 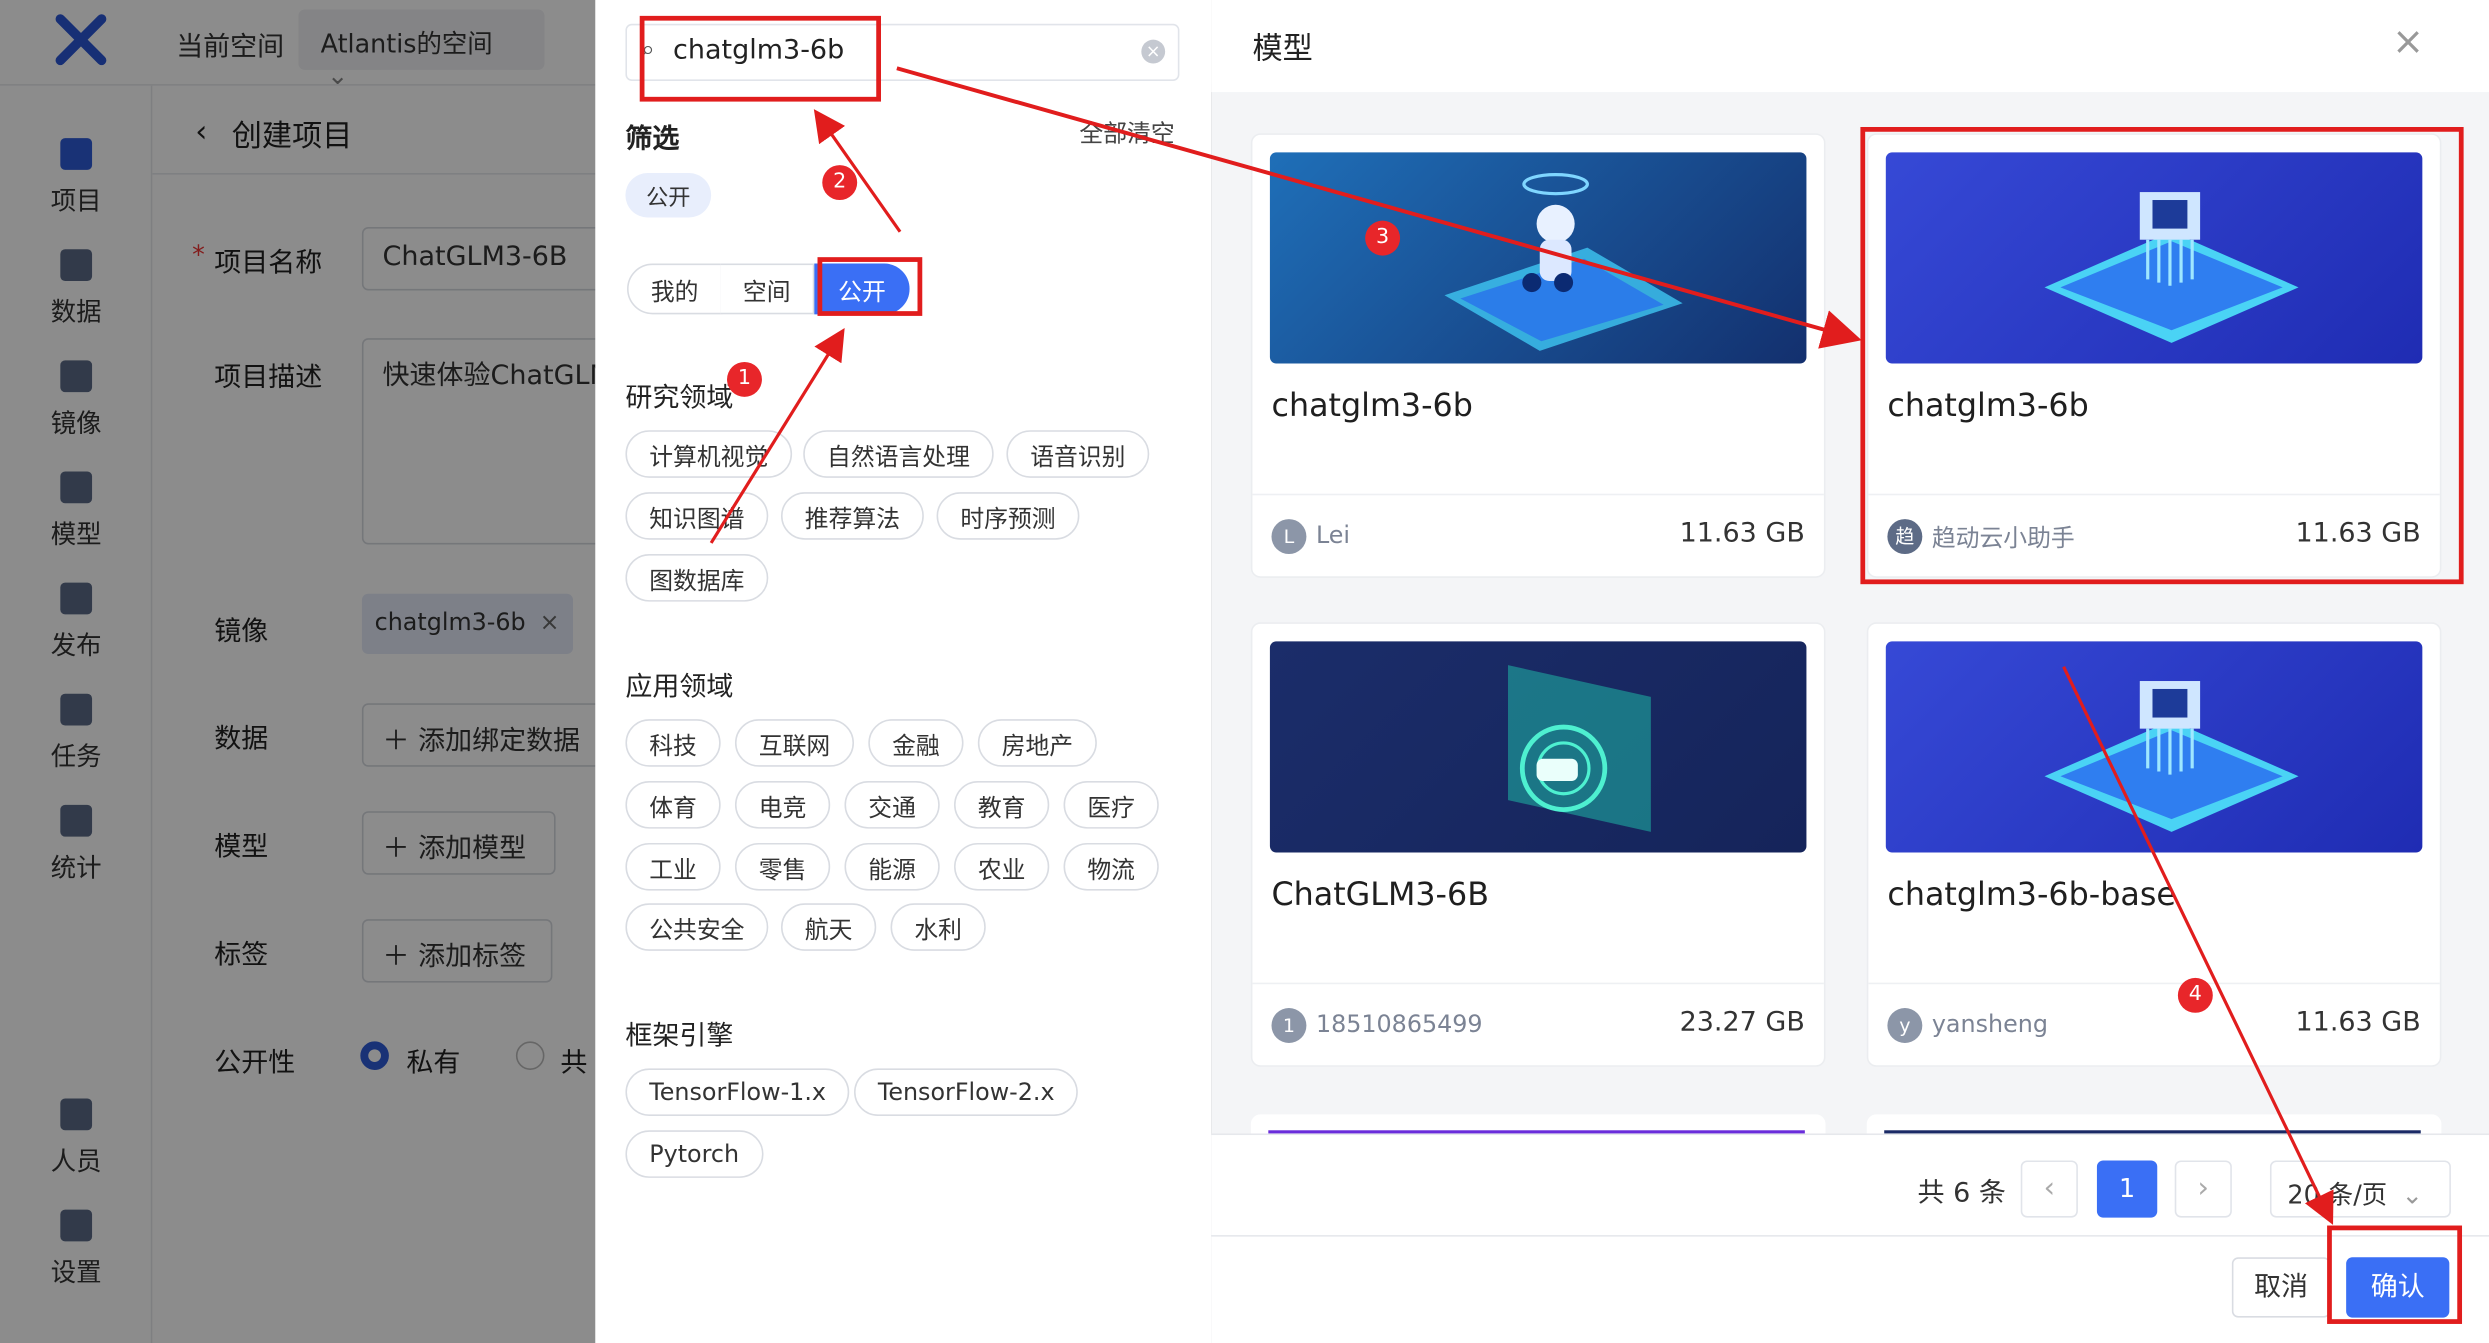 What do you see at coordinates (1383, 238) in the screenshot?
I see `annotation-badge-3: 3` at bounding box center [1383, 238].